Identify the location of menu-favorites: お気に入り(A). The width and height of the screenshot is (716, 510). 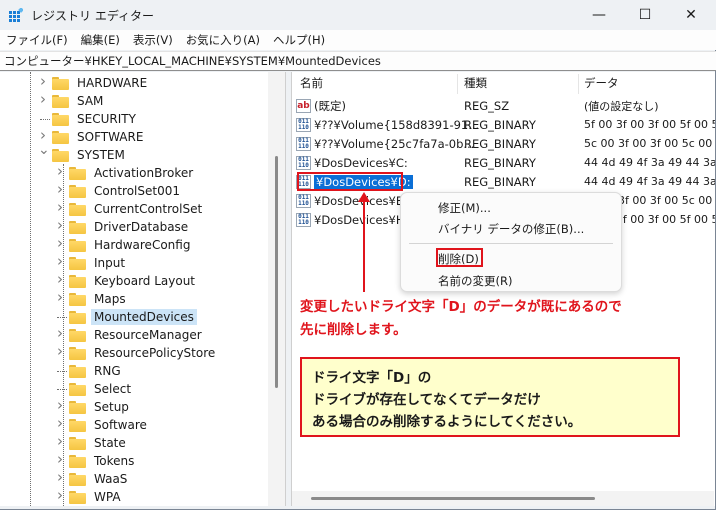
(223, 40).